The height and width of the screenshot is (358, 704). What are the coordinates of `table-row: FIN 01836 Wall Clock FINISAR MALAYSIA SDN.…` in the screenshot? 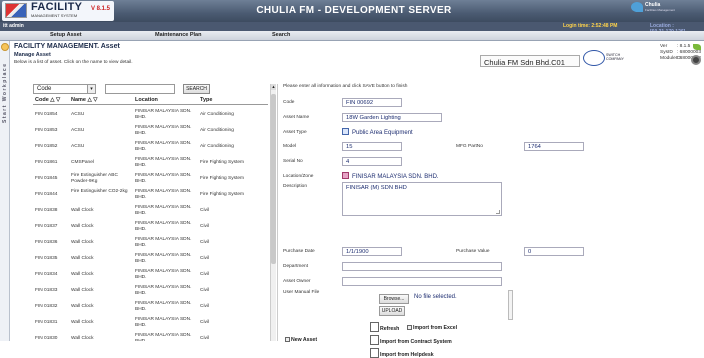 It's located at (150, 244).